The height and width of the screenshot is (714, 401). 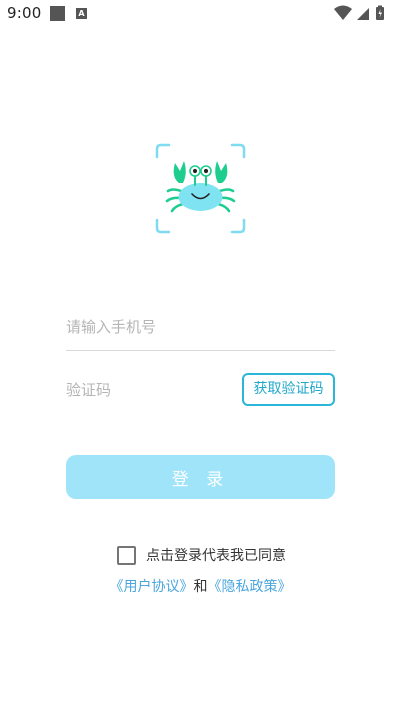 I want to click on user-agreement-link: 《用户协议》, so click(x=152, y=587).